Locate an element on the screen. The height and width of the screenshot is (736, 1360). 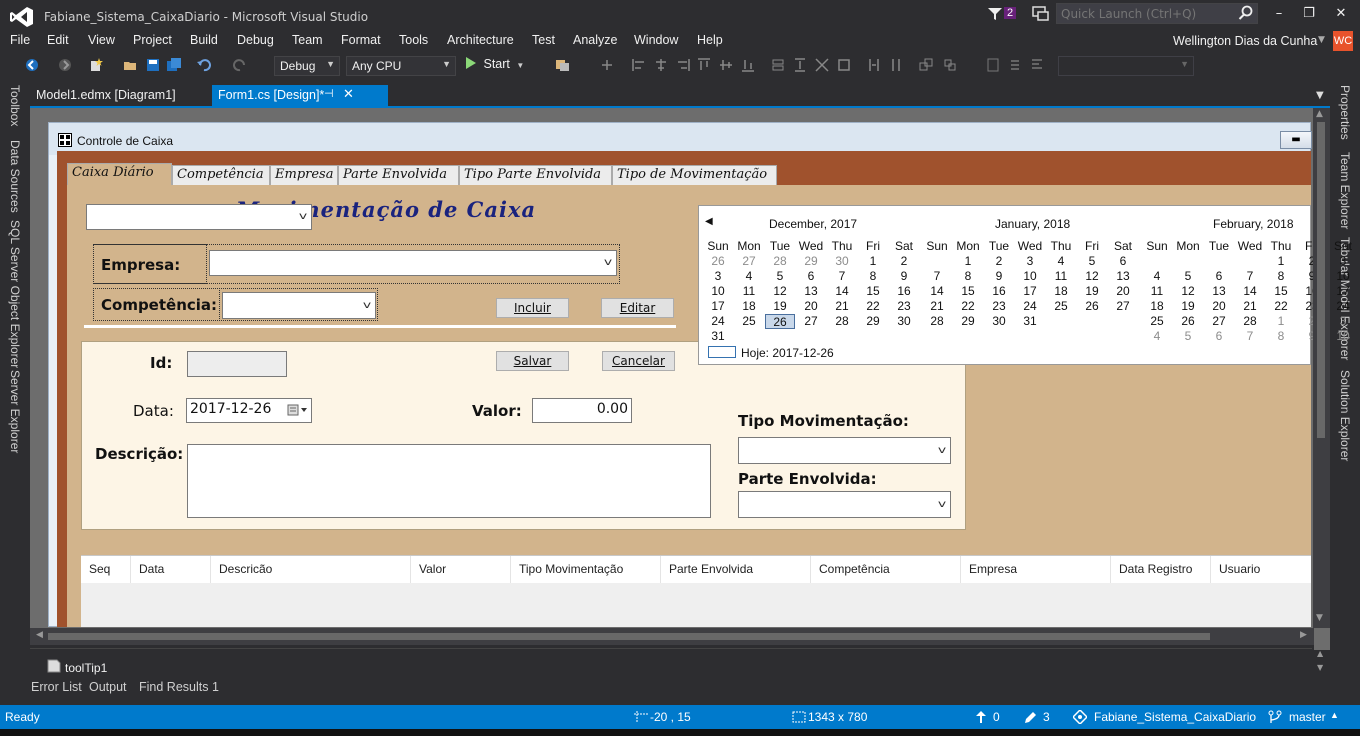
grid-col-data: Data is located at coordinates (171, 569).